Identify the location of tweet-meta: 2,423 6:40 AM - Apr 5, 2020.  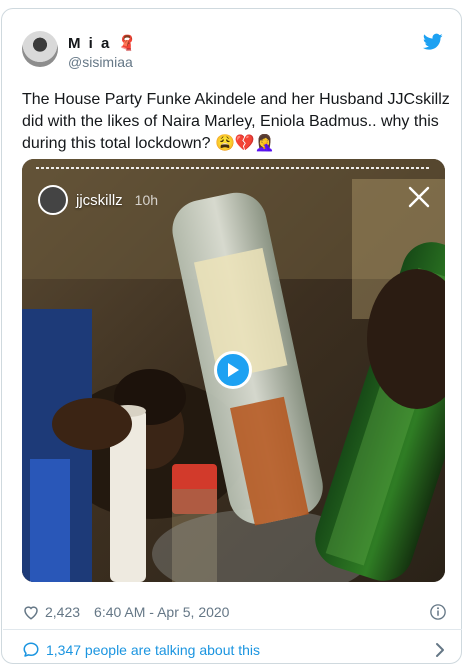
(234, 612).